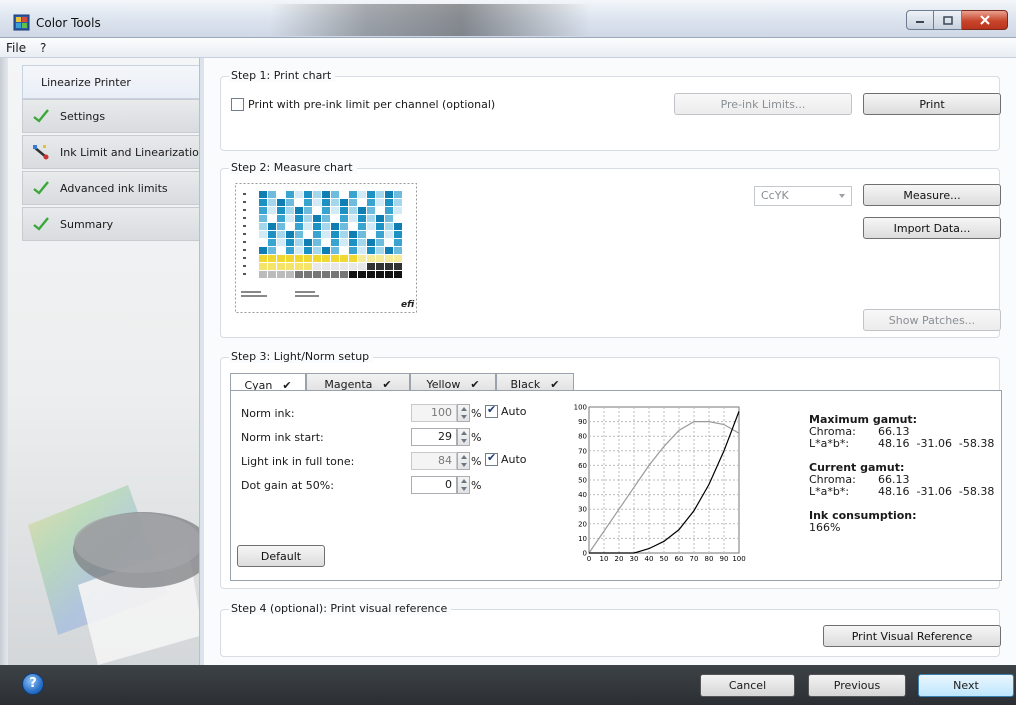 This screenshot has width=1016, height=705. I want to click on minimize-icon, so click(920, 22).